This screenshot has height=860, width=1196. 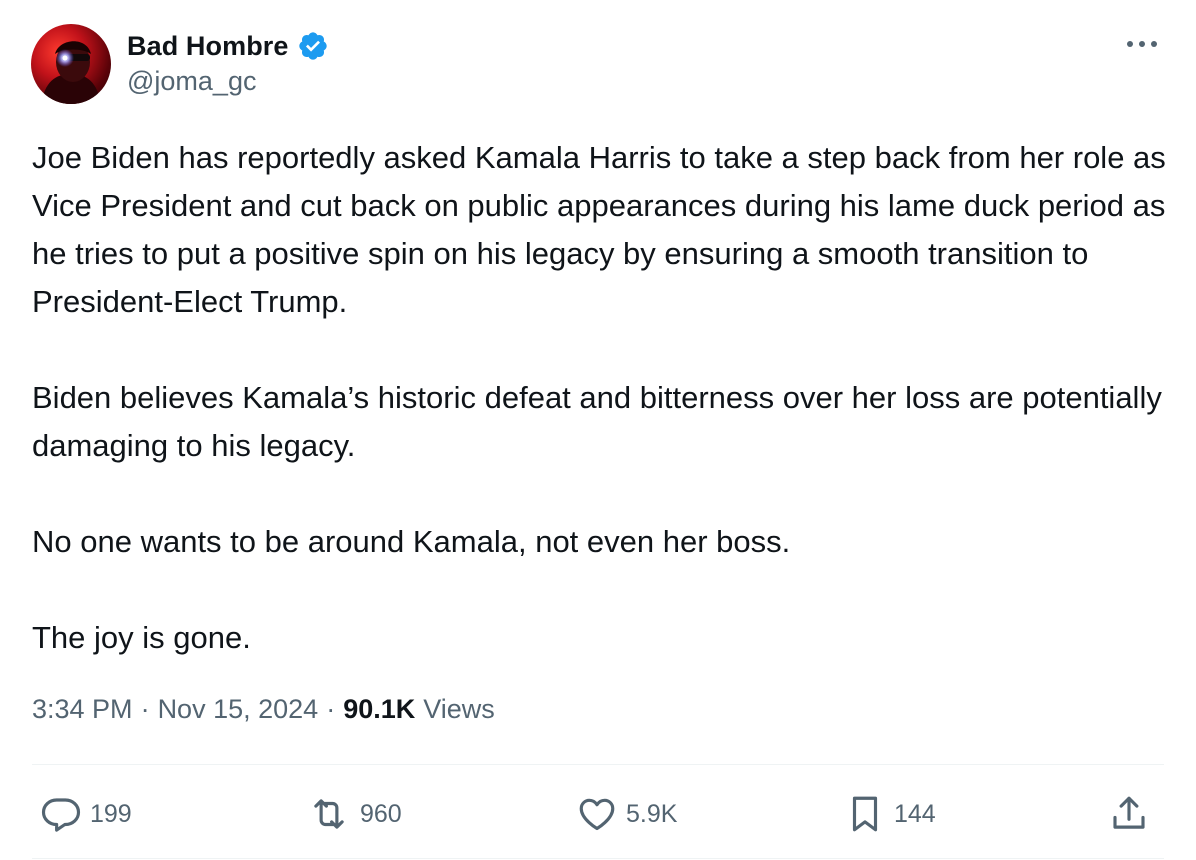 What do you see at coordinates (865, 814) in the screenshot?
I see `bookmark-icon` at bounding box center [865, 814].